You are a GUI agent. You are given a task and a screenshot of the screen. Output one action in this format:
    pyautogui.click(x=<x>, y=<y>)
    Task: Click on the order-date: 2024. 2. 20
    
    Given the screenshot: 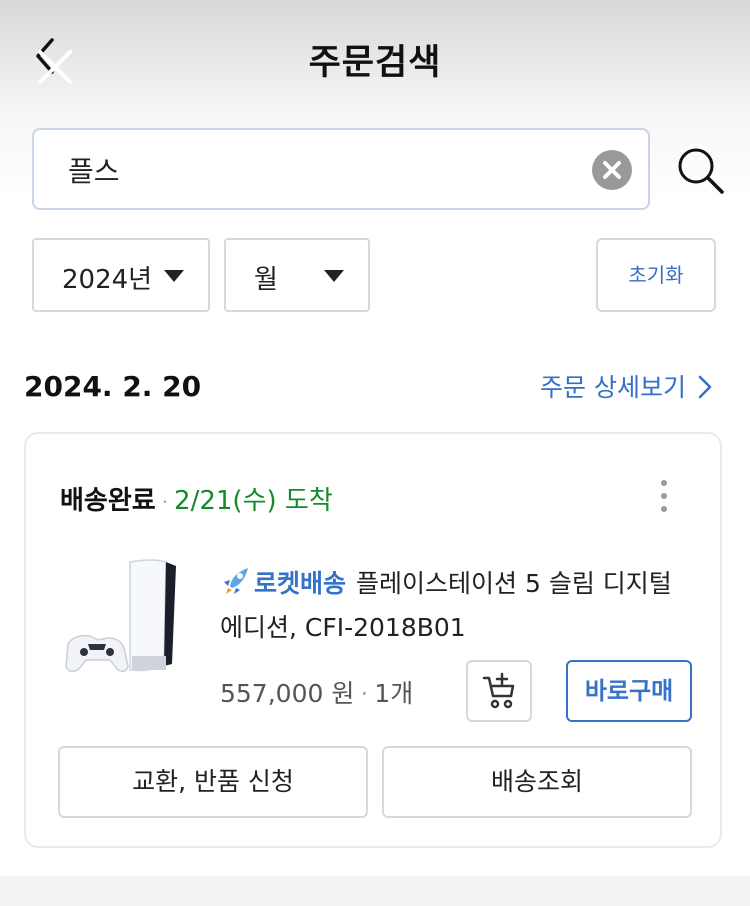 What is the action you would take?
    pyautogui.click(x=113, y=386)
    